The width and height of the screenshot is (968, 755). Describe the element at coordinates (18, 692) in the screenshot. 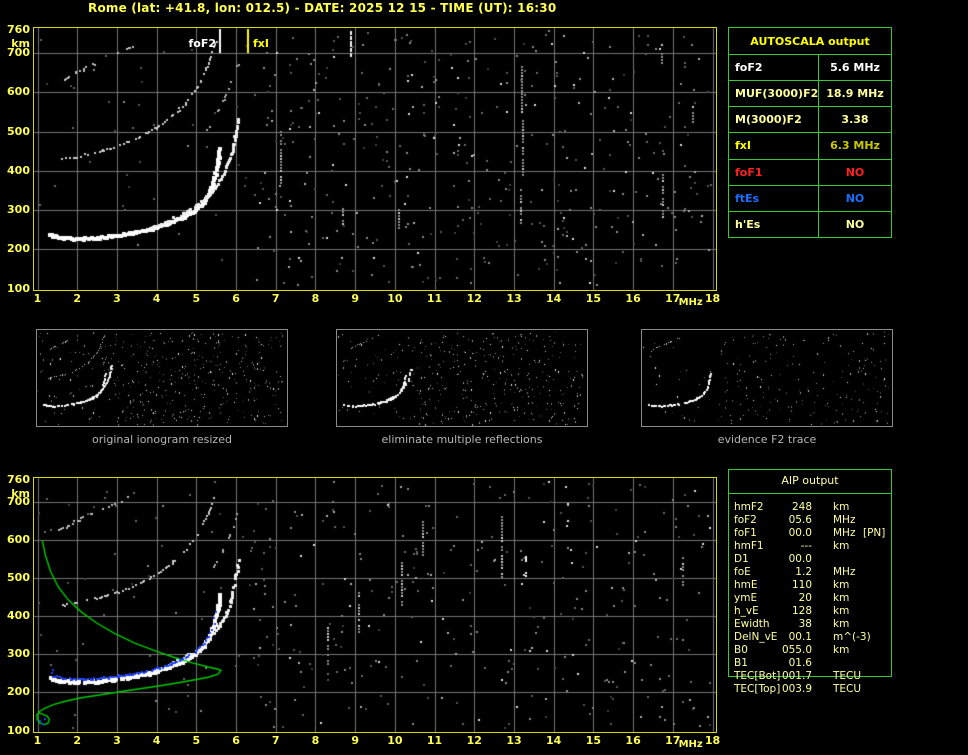

I see `y-tick-label: 200` at that location.